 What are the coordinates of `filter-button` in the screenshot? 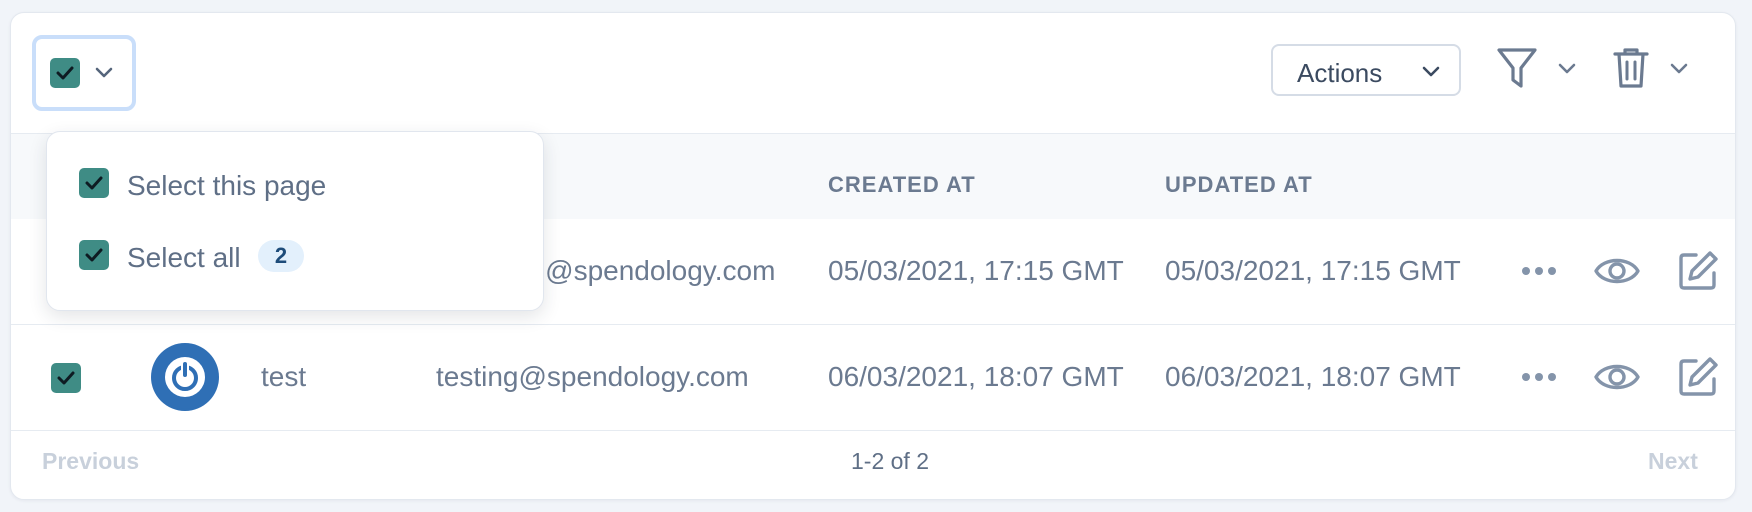 It's located at (1545, 69).